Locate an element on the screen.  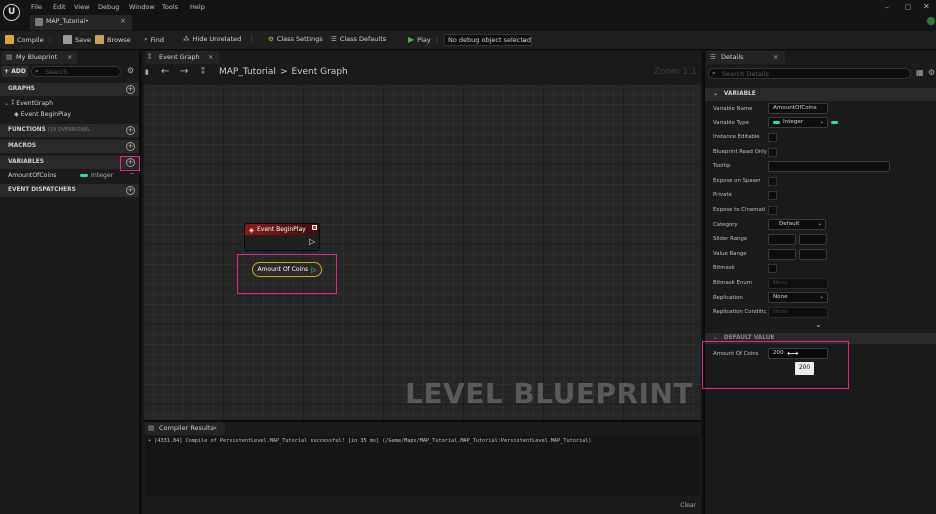
value-range-max is located at coordinates (813, 254).